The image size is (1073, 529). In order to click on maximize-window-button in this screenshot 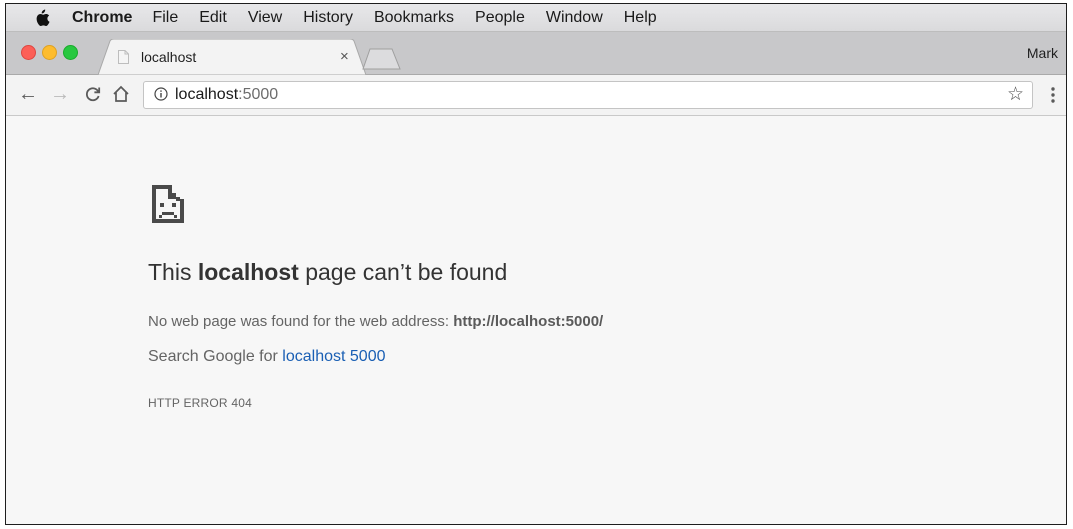, I will do `click(70, 52)`.